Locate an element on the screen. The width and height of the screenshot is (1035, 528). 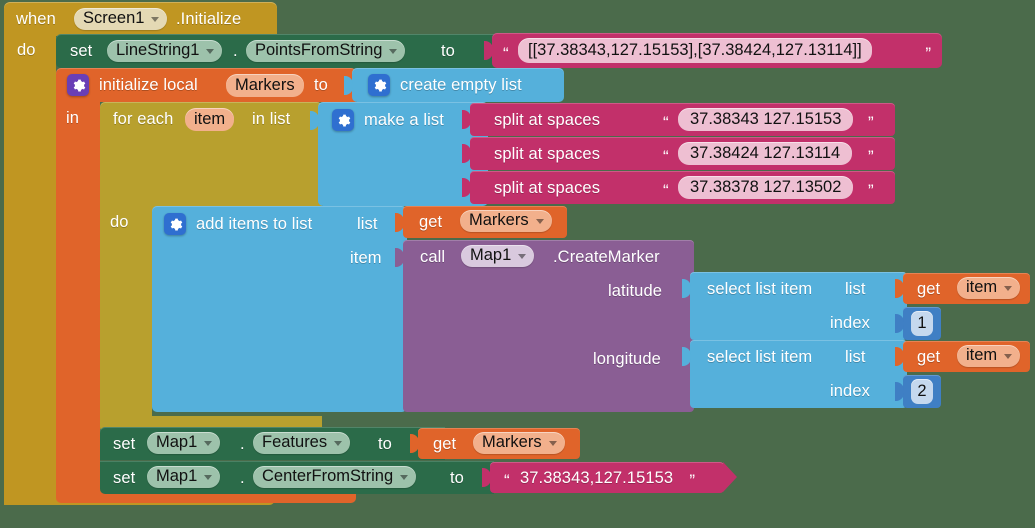
text-block-center-from-string: “ 37.38343,127.15153 ” is located at coordinates (609, 477).